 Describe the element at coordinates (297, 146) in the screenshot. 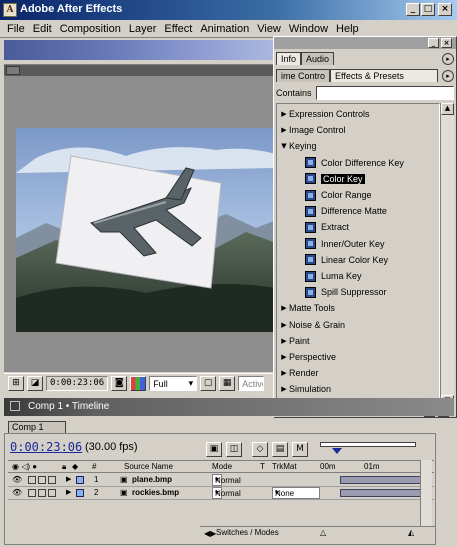

I see `effect-category: ▼ Keying` at that location.